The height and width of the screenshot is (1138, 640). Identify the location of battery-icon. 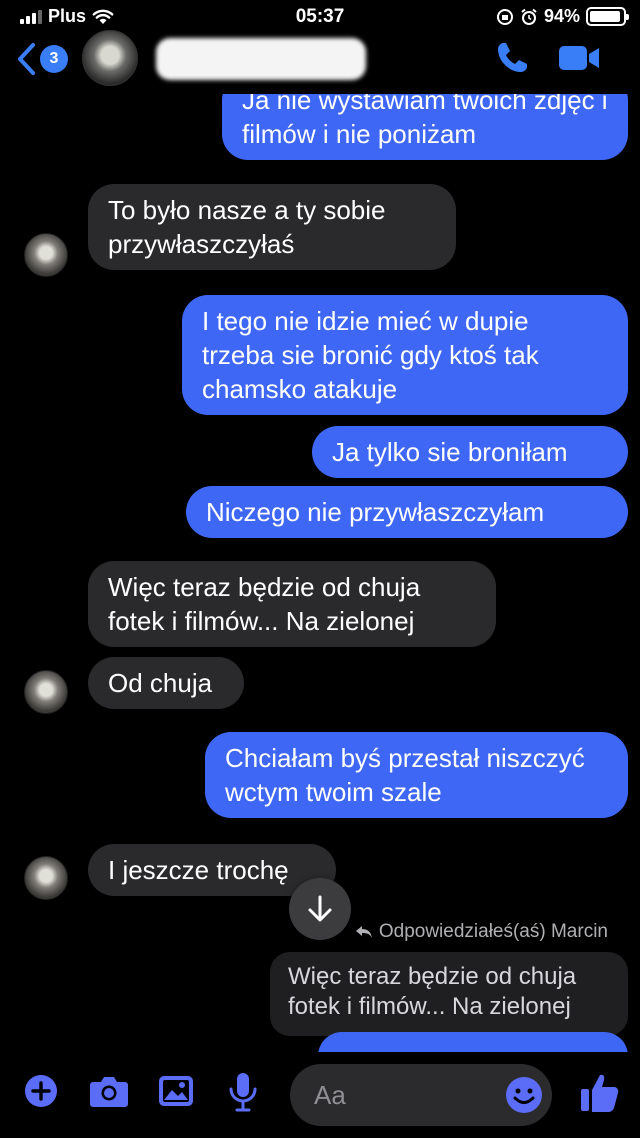
(607, 16).